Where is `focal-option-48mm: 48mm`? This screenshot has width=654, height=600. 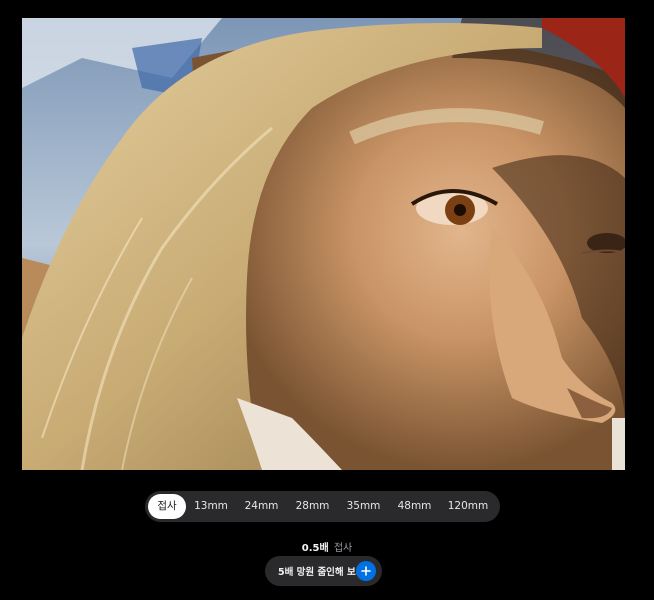
focal-option-48mm: 48mm is located at coordinates (414, 506).